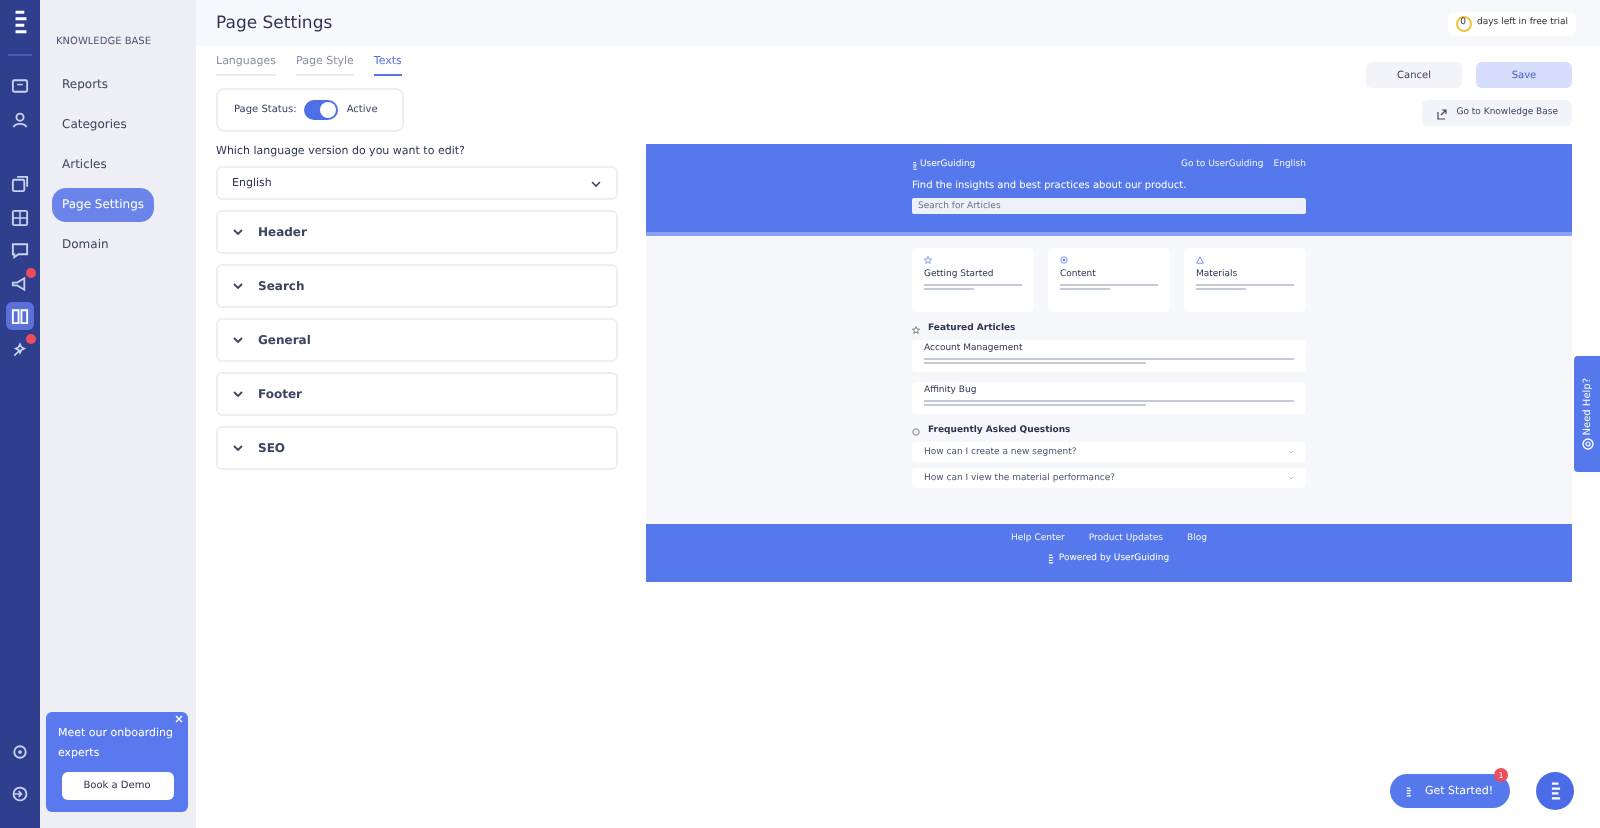 The image size is (1600, 828). I want to click on target-icon, so click(1064, 260).